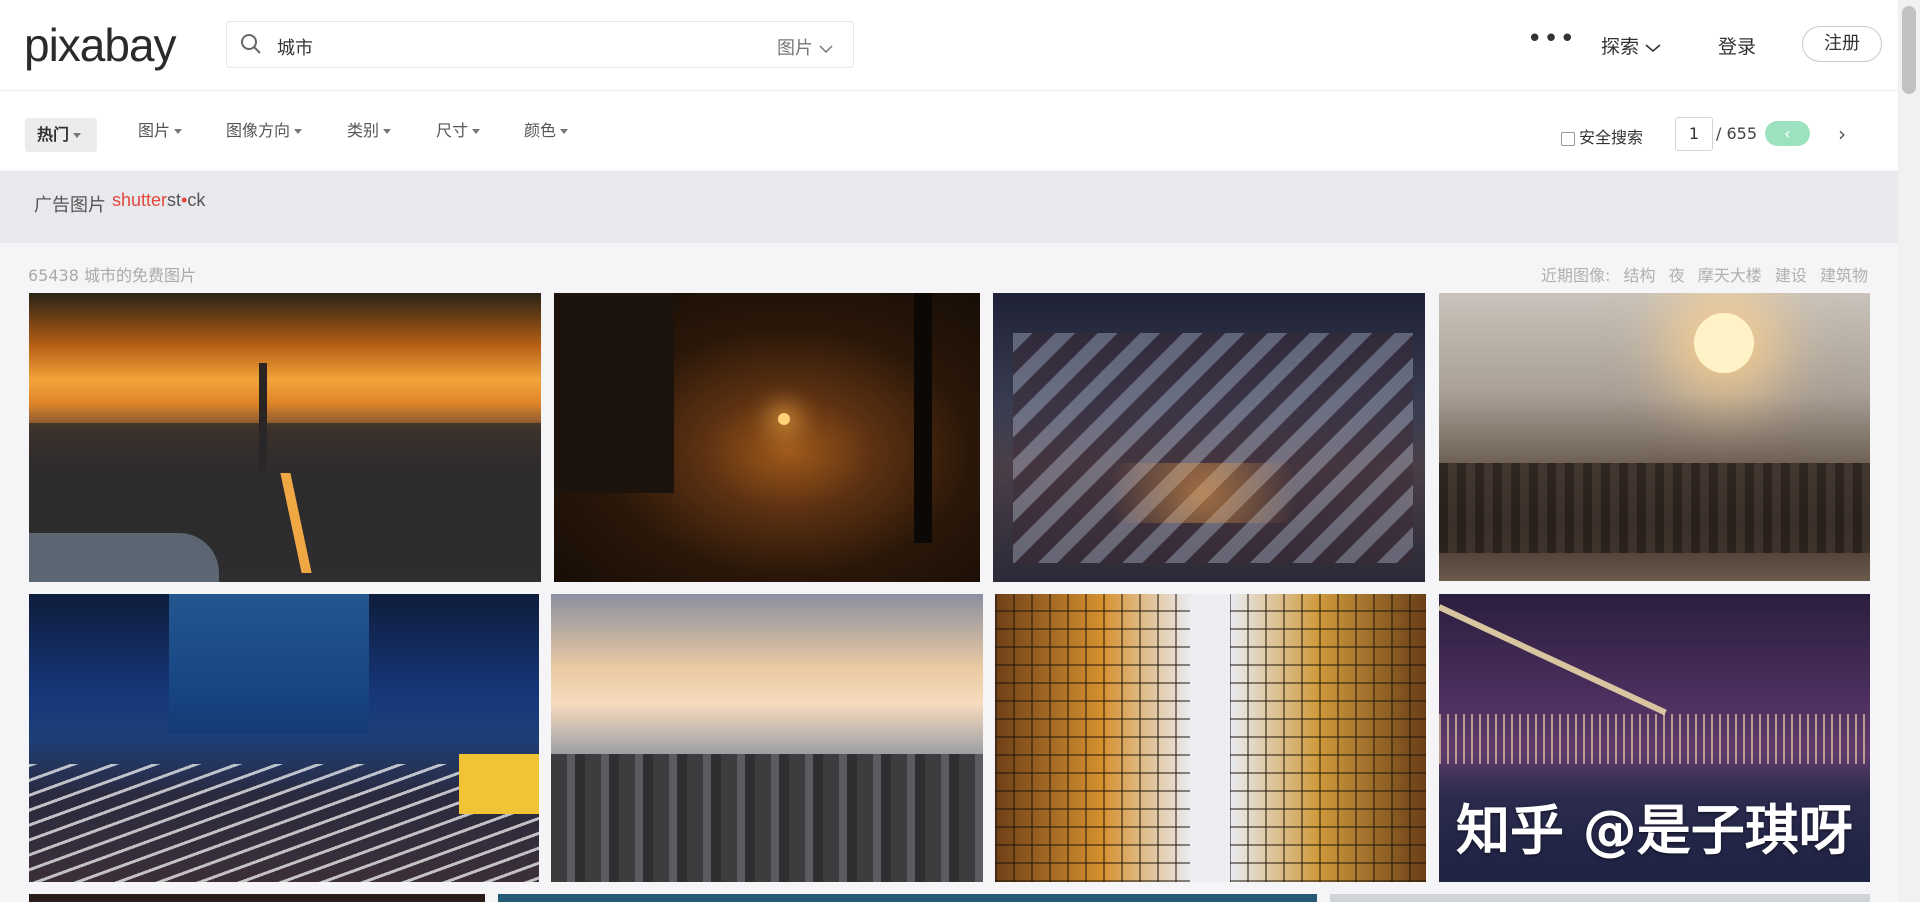 This screenshot has width=1920, height=902. I want to click on page-number-input: 1, so click(1694, 134).